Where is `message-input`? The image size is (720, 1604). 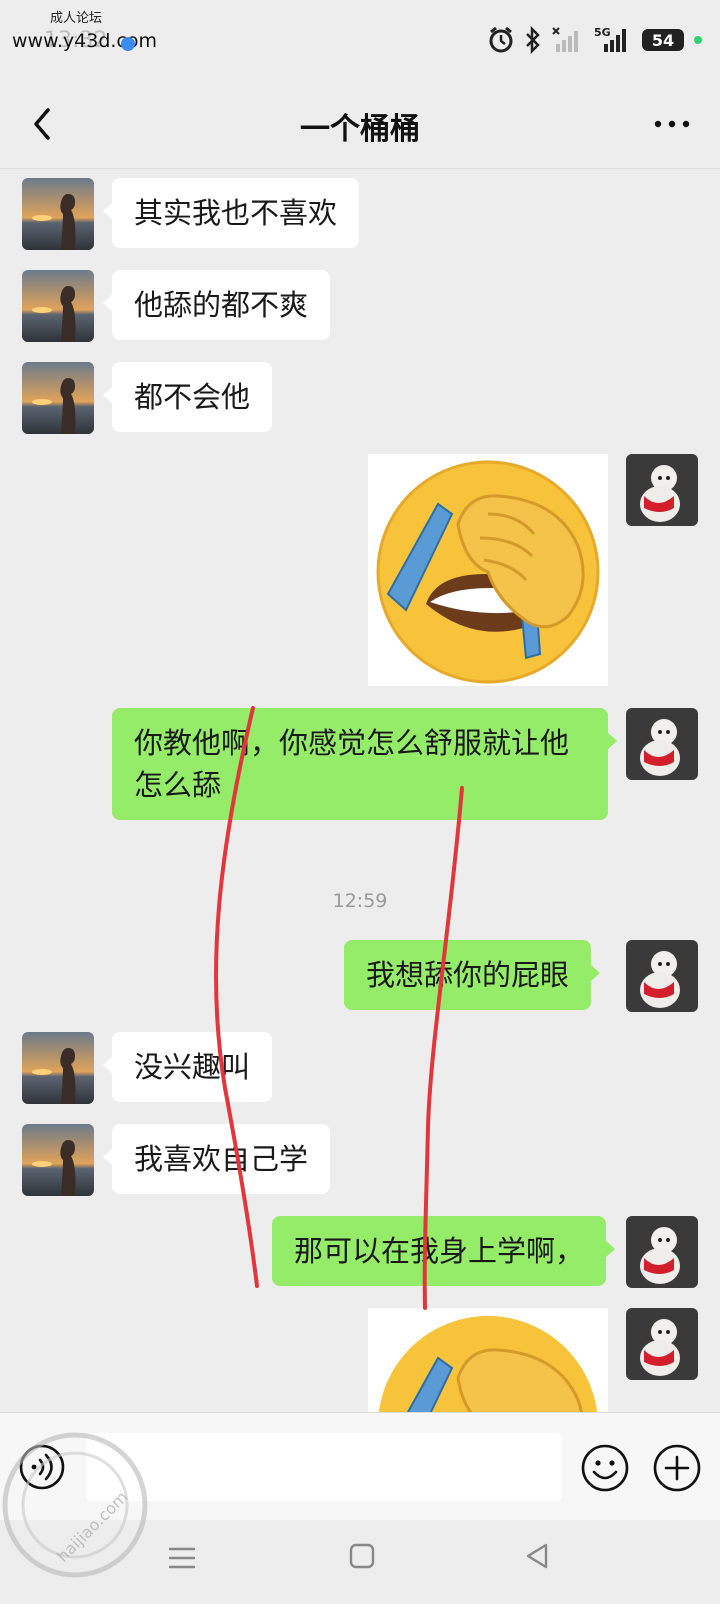
message-input is located at coordinates (324, 1467).